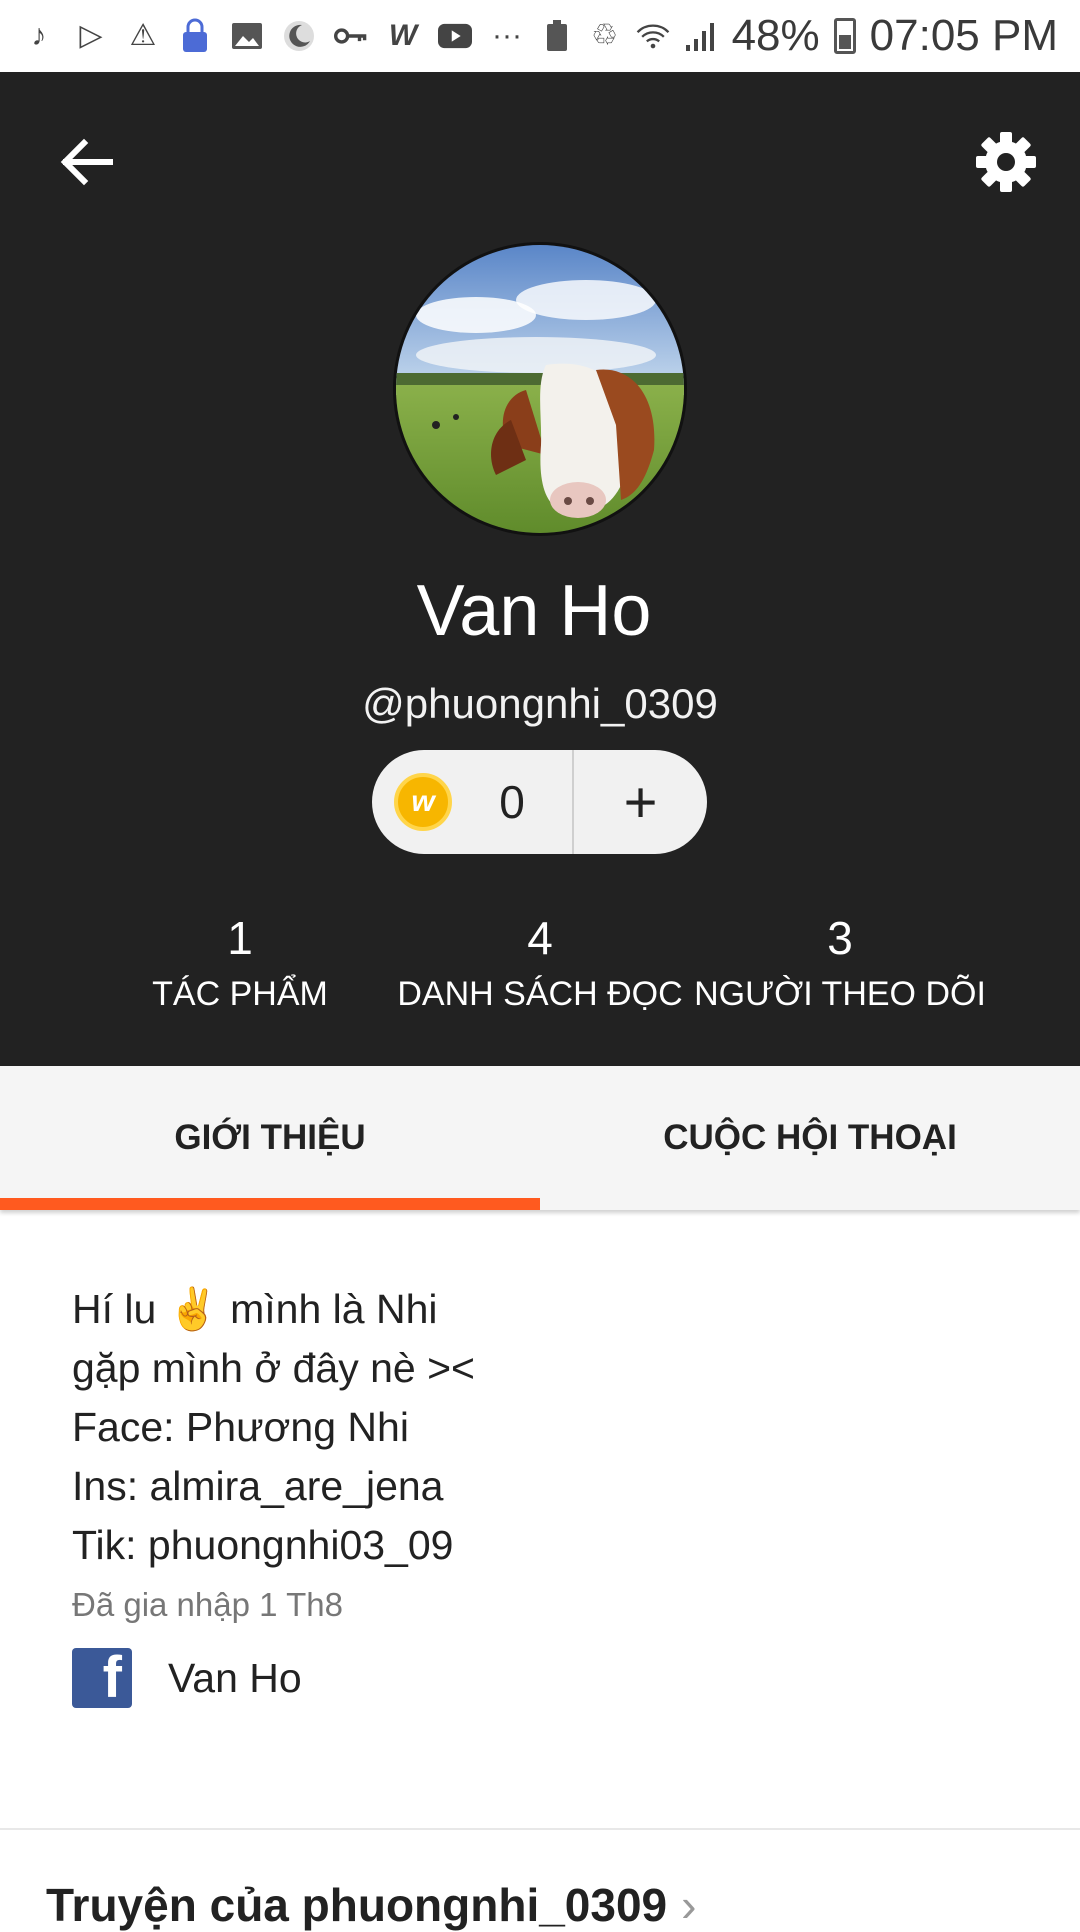  What do you see at coordinates (351, 36) in the screenshot?
I see `key-icon` at bounding box center [351, 36].